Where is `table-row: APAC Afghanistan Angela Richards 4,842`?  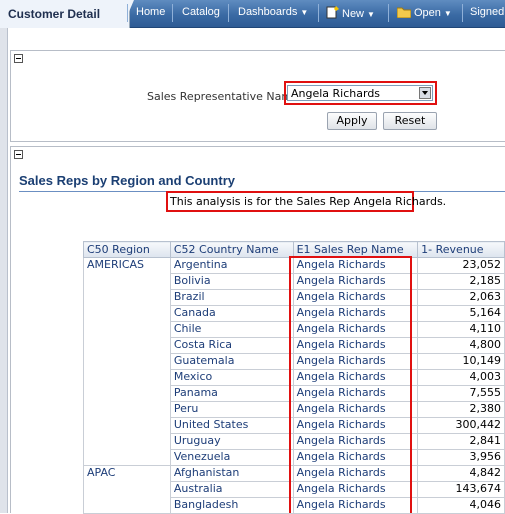 table-row: APAC Afghanistan Angela Richards 4,842 is located at coordinates (294, 473).